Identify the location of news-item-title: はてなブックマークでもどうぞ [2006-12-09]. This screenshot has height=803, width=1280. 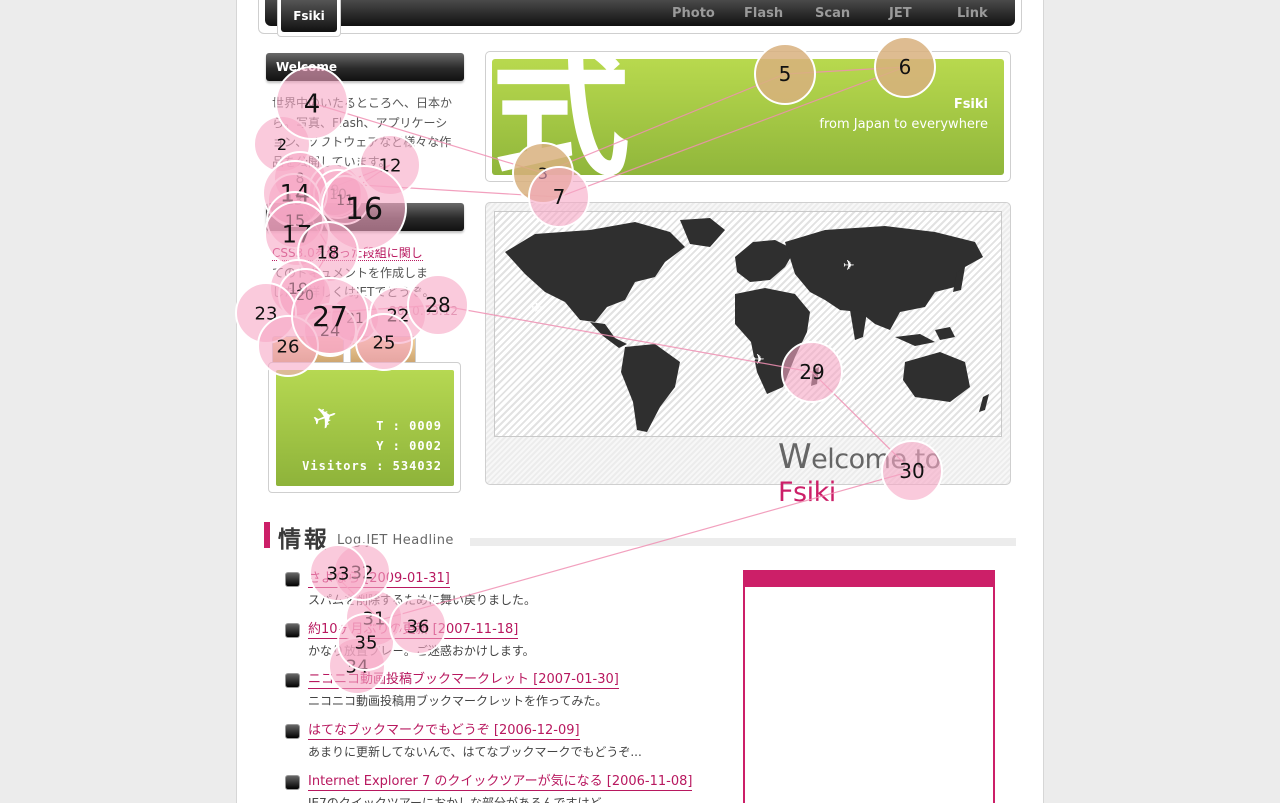
(444, 731).